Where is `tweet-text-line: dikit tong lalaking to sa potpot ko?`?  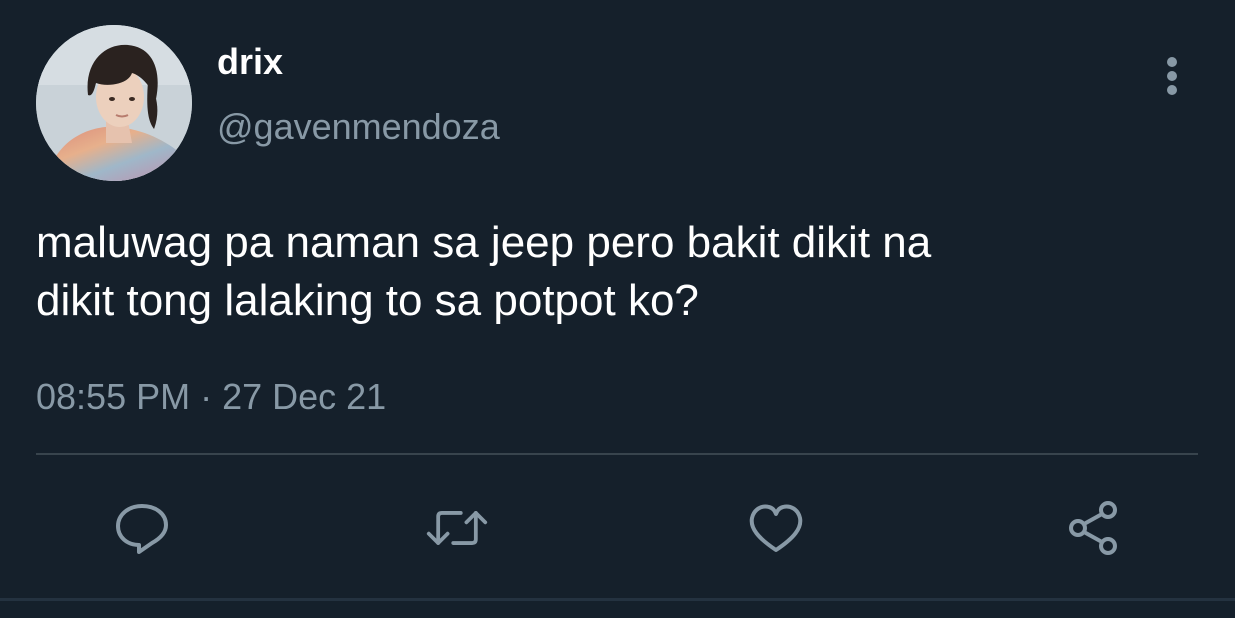
tweet-text-line: dikit tong lalaking to sa potpot ko? is located at coordinates (367, 300).